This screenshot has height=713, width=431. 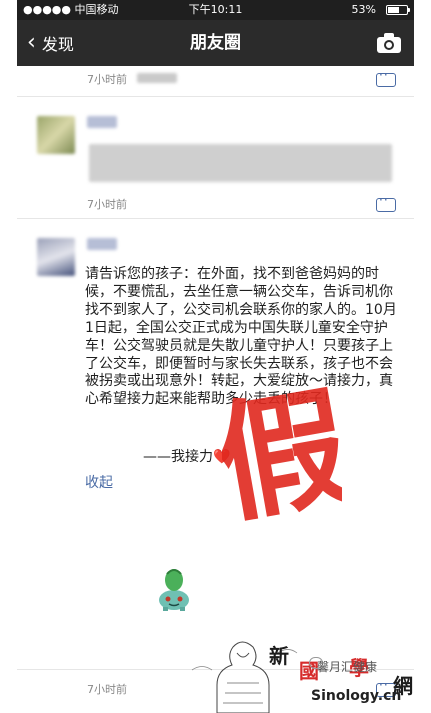 I want to click on status-bar: ●●●●● 中国移动 下午10:11 53%, so click(x=215, y=10).